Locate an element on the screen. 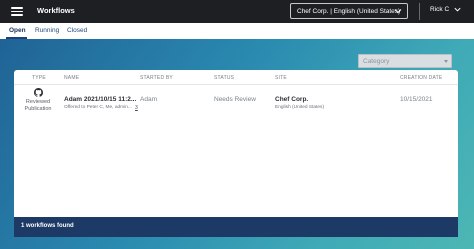  column-header-name: NAME is located at coordinates (72, 78).